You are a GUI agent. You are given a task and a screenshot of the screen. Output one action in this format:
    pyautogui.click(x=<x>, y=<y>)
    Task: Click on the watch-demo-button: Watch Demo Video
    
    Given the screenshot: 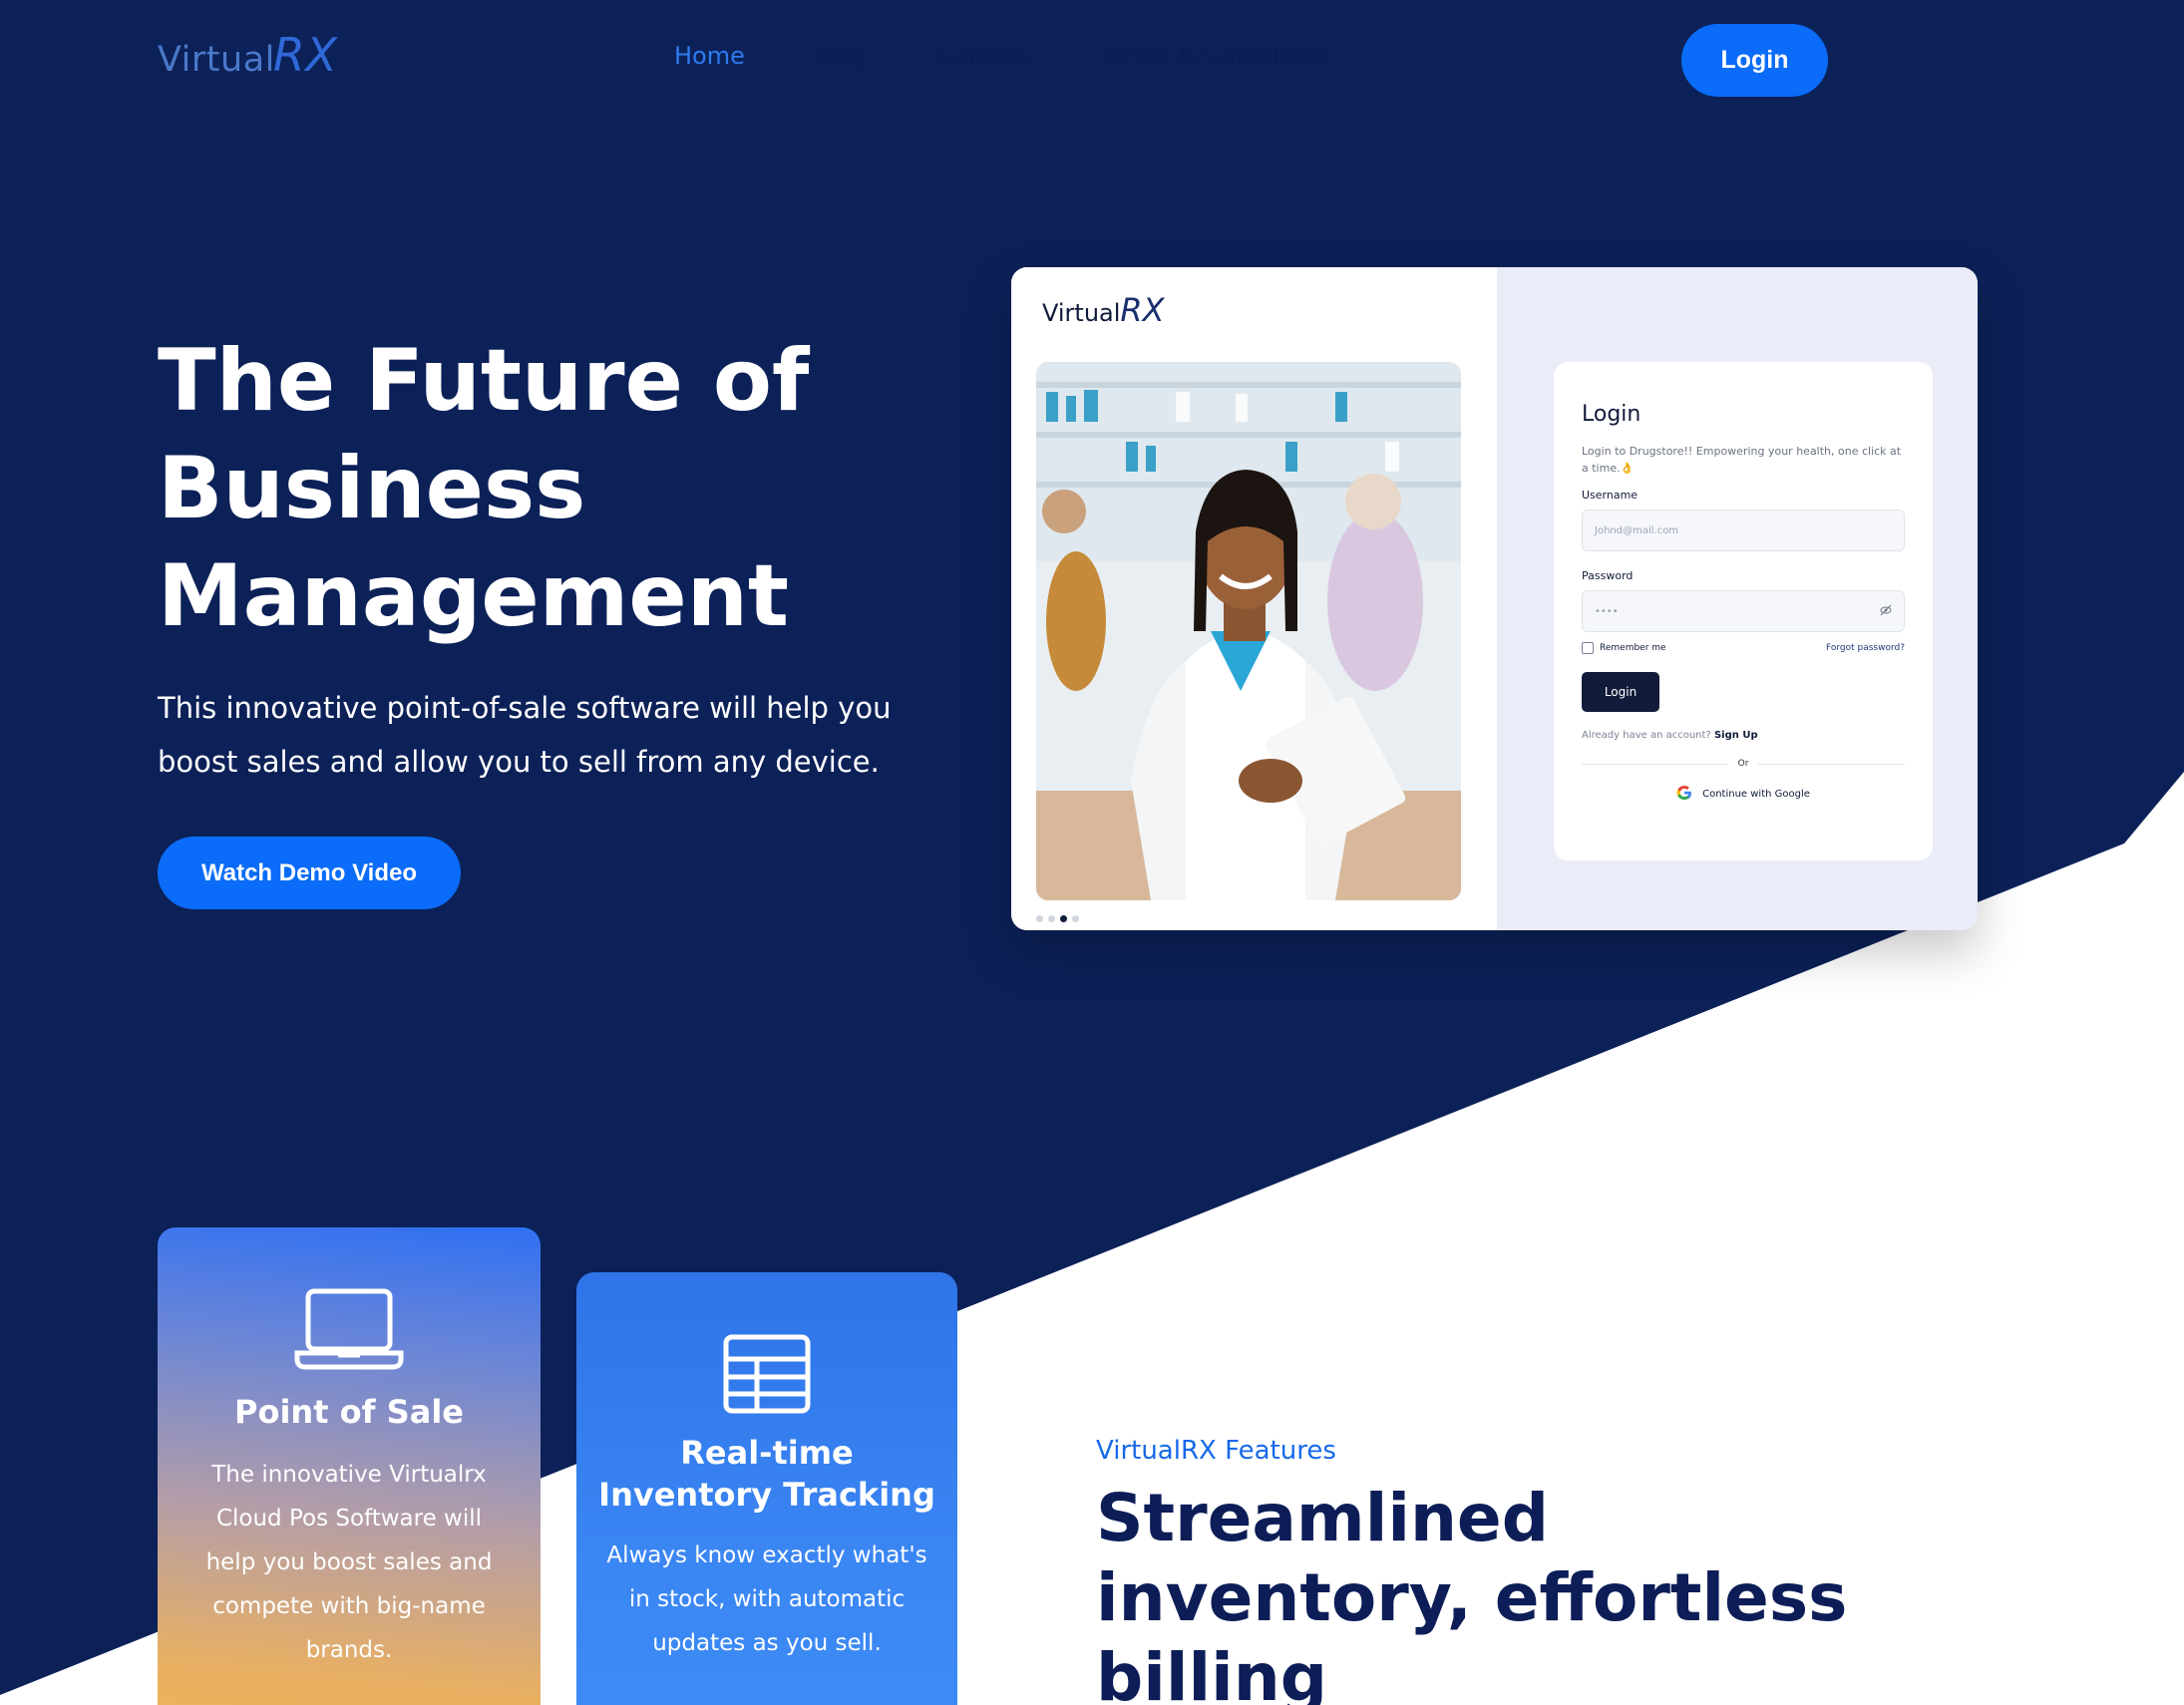 What is the action you would take?
    pyautogui.click(x=309, y=873)
    